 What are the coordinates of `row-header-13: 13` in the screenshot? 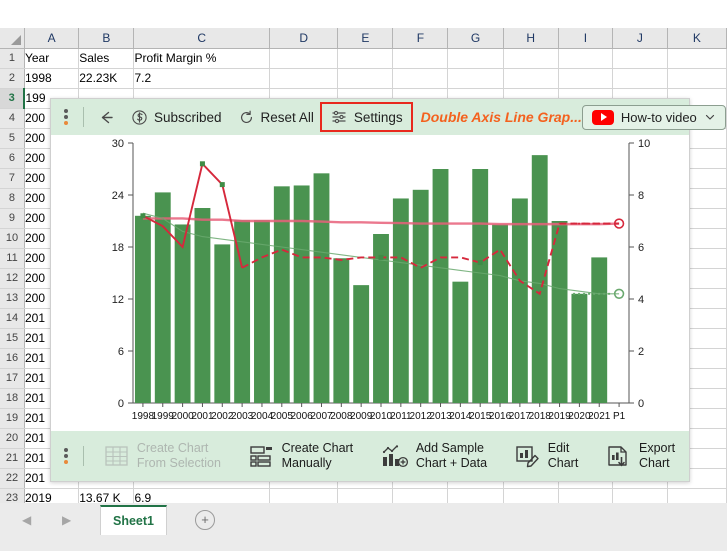 It's located at (12, 298).